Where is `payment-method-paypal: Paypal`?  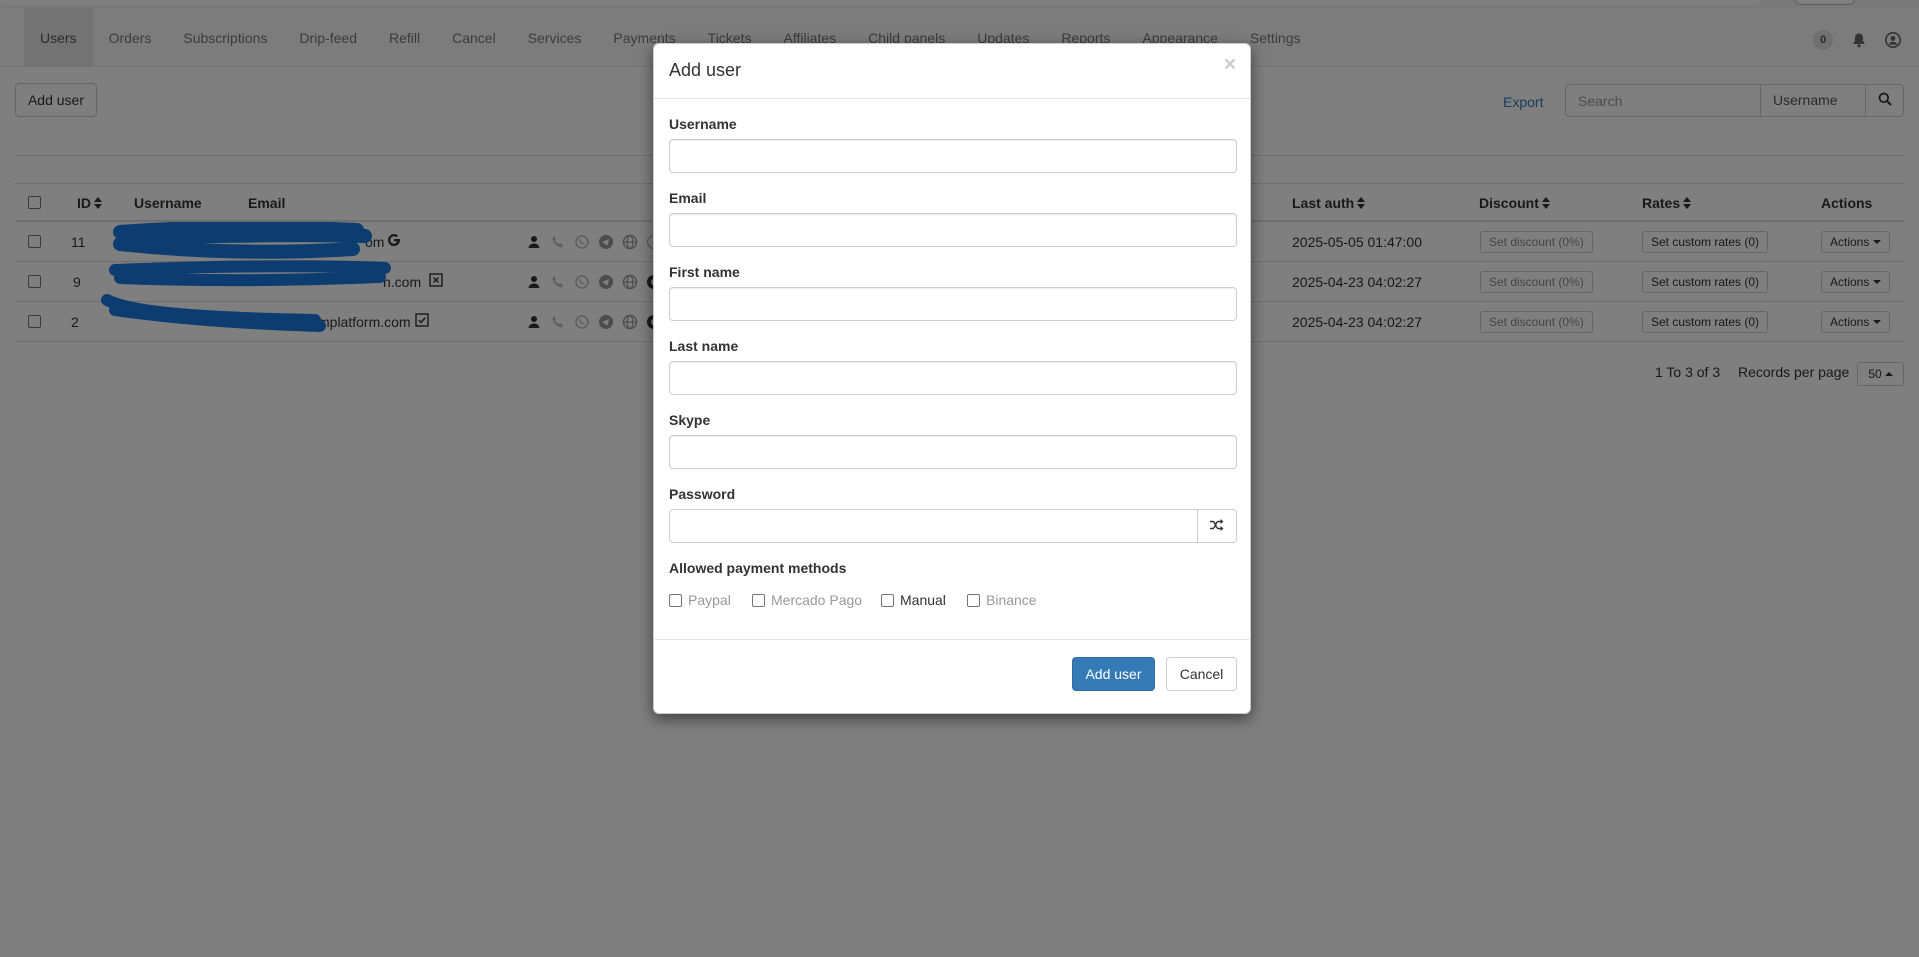 payment-method-paypal: Paypal is located at coordinates (700, 600).